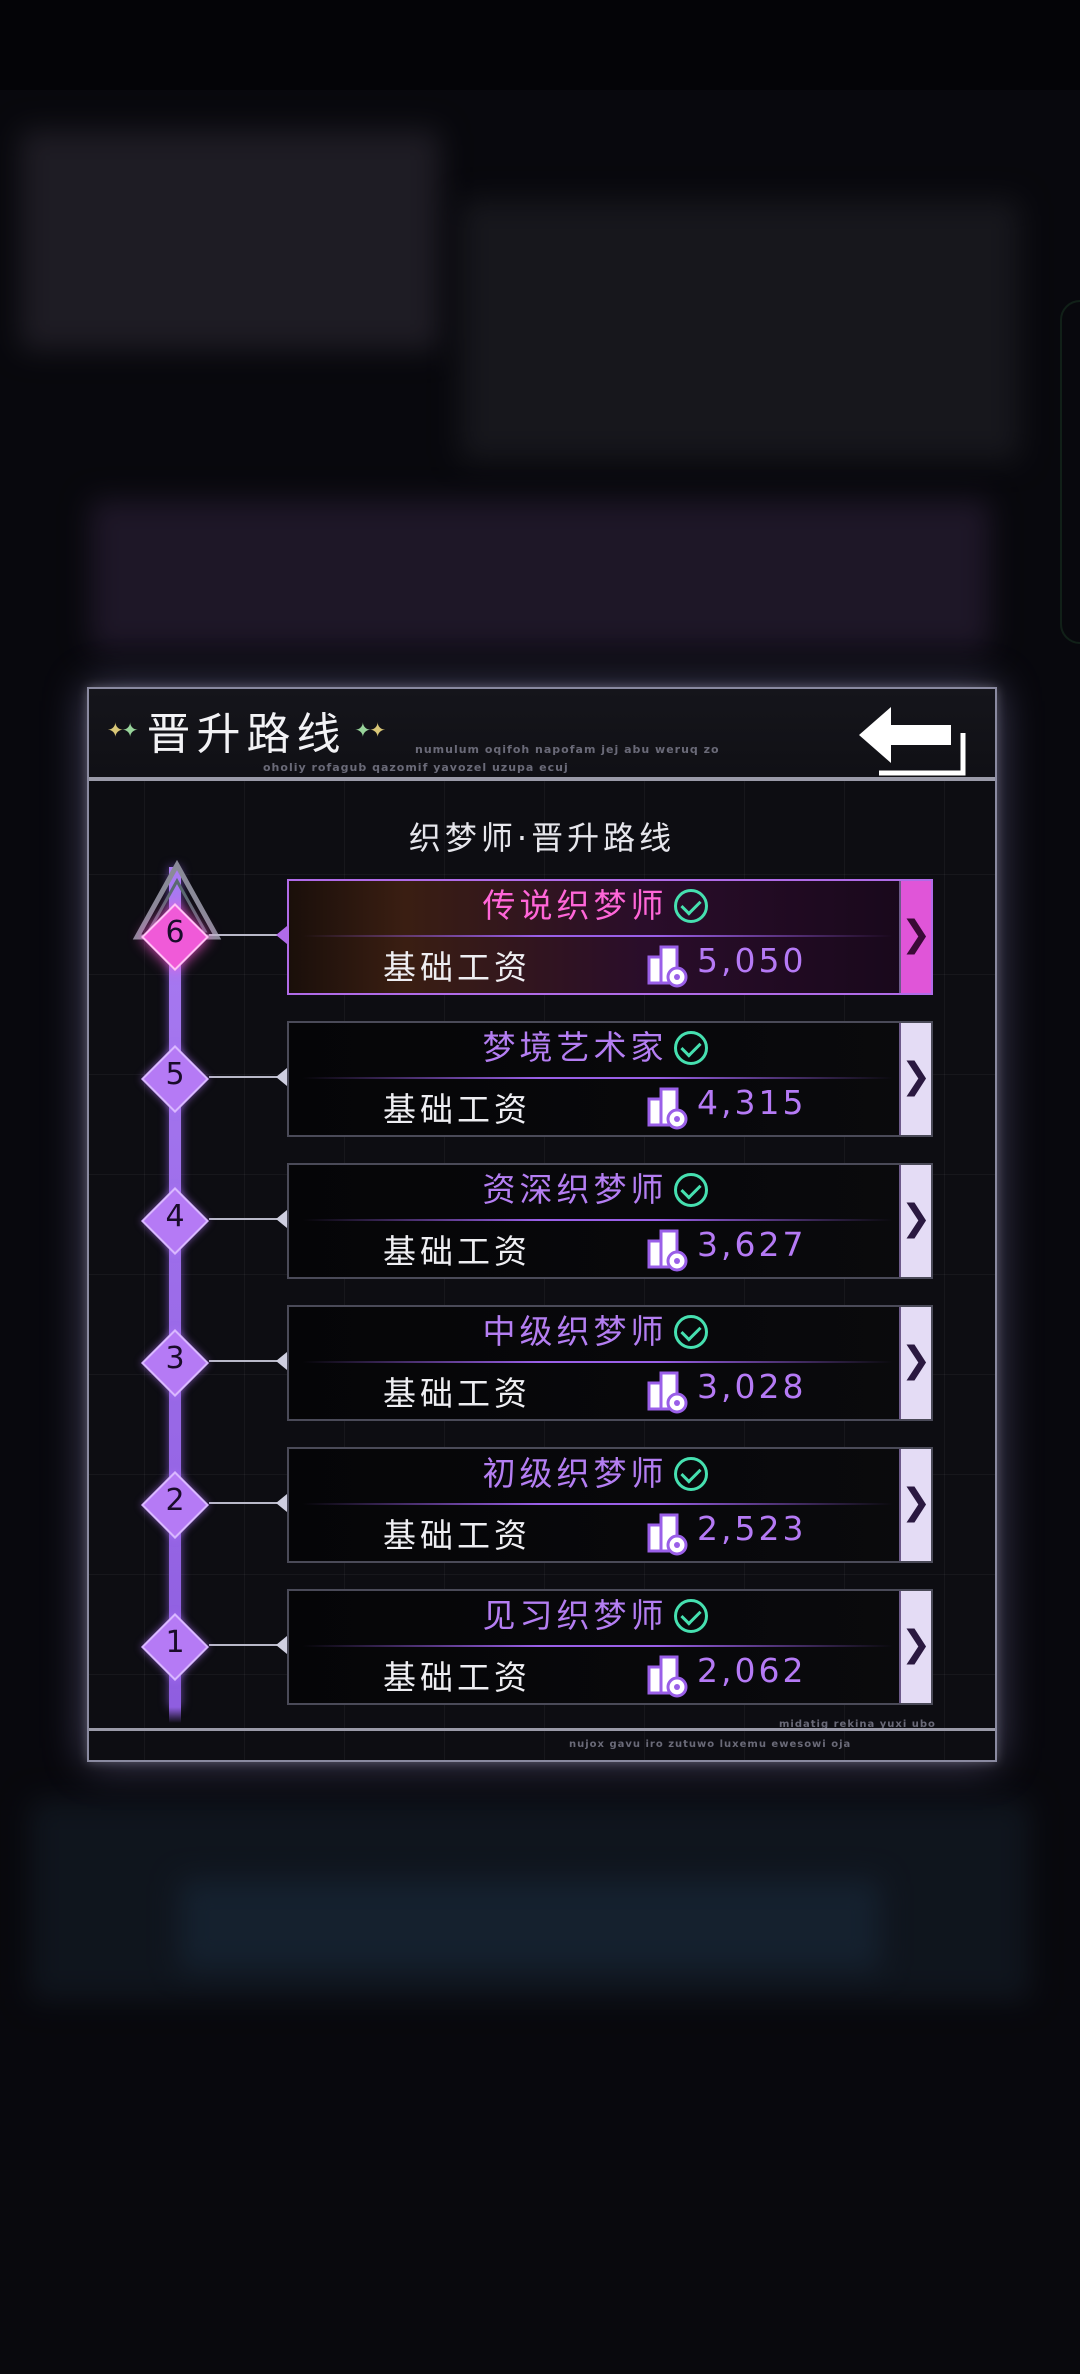  What do you see at coordinates (575, 905) in the screenshot?
I see `rank-title: 传说织梦师` at bounding box center [575, 905].